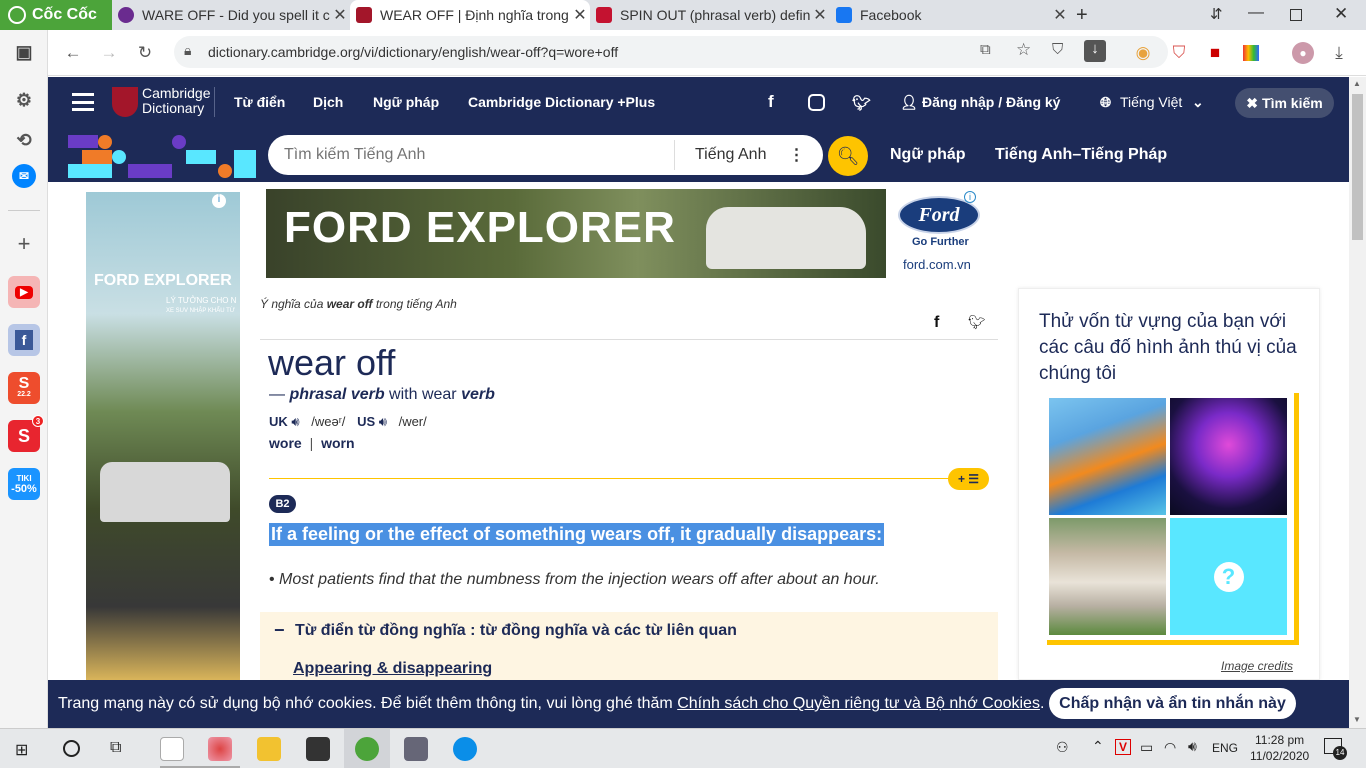  Describe the element at coordinates (282, 504) in the screenshot. I see `level-badge: B2` at that location.